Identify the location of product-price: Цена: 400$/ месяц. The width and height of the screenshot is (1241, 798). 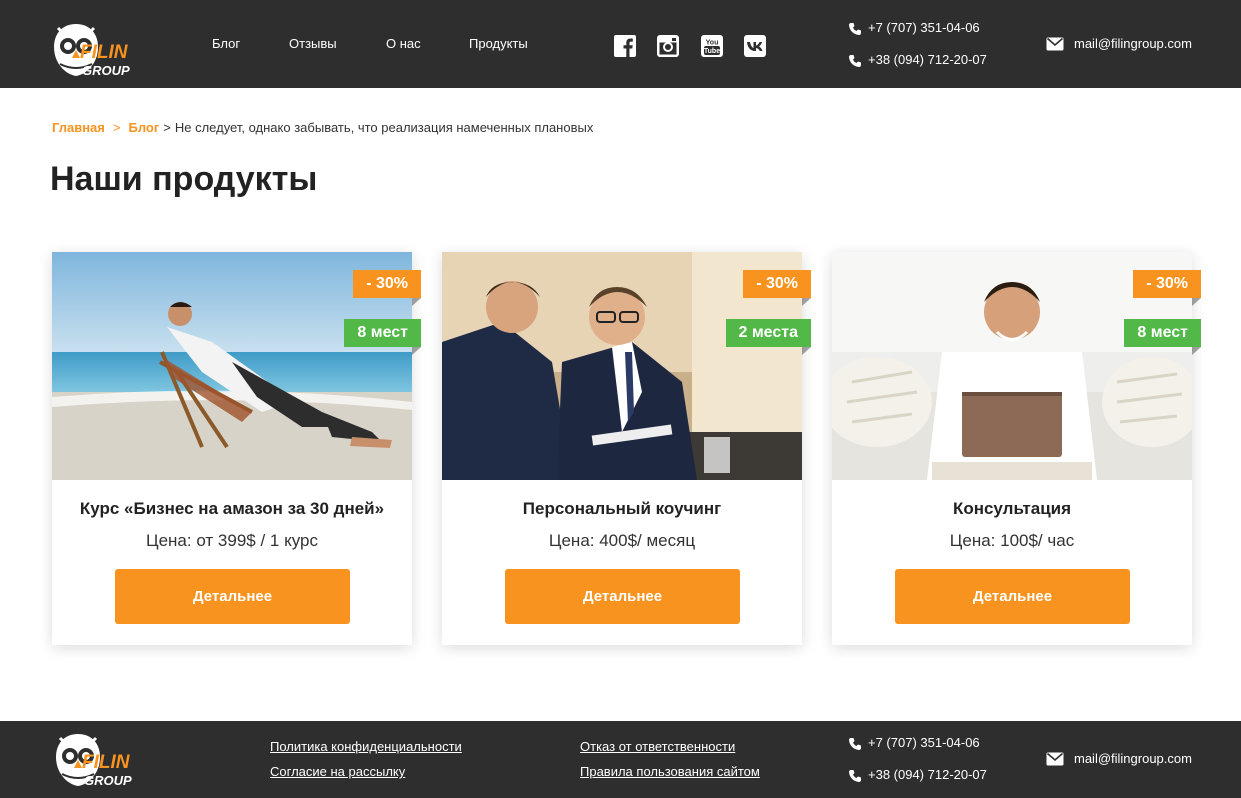
(622, 540).